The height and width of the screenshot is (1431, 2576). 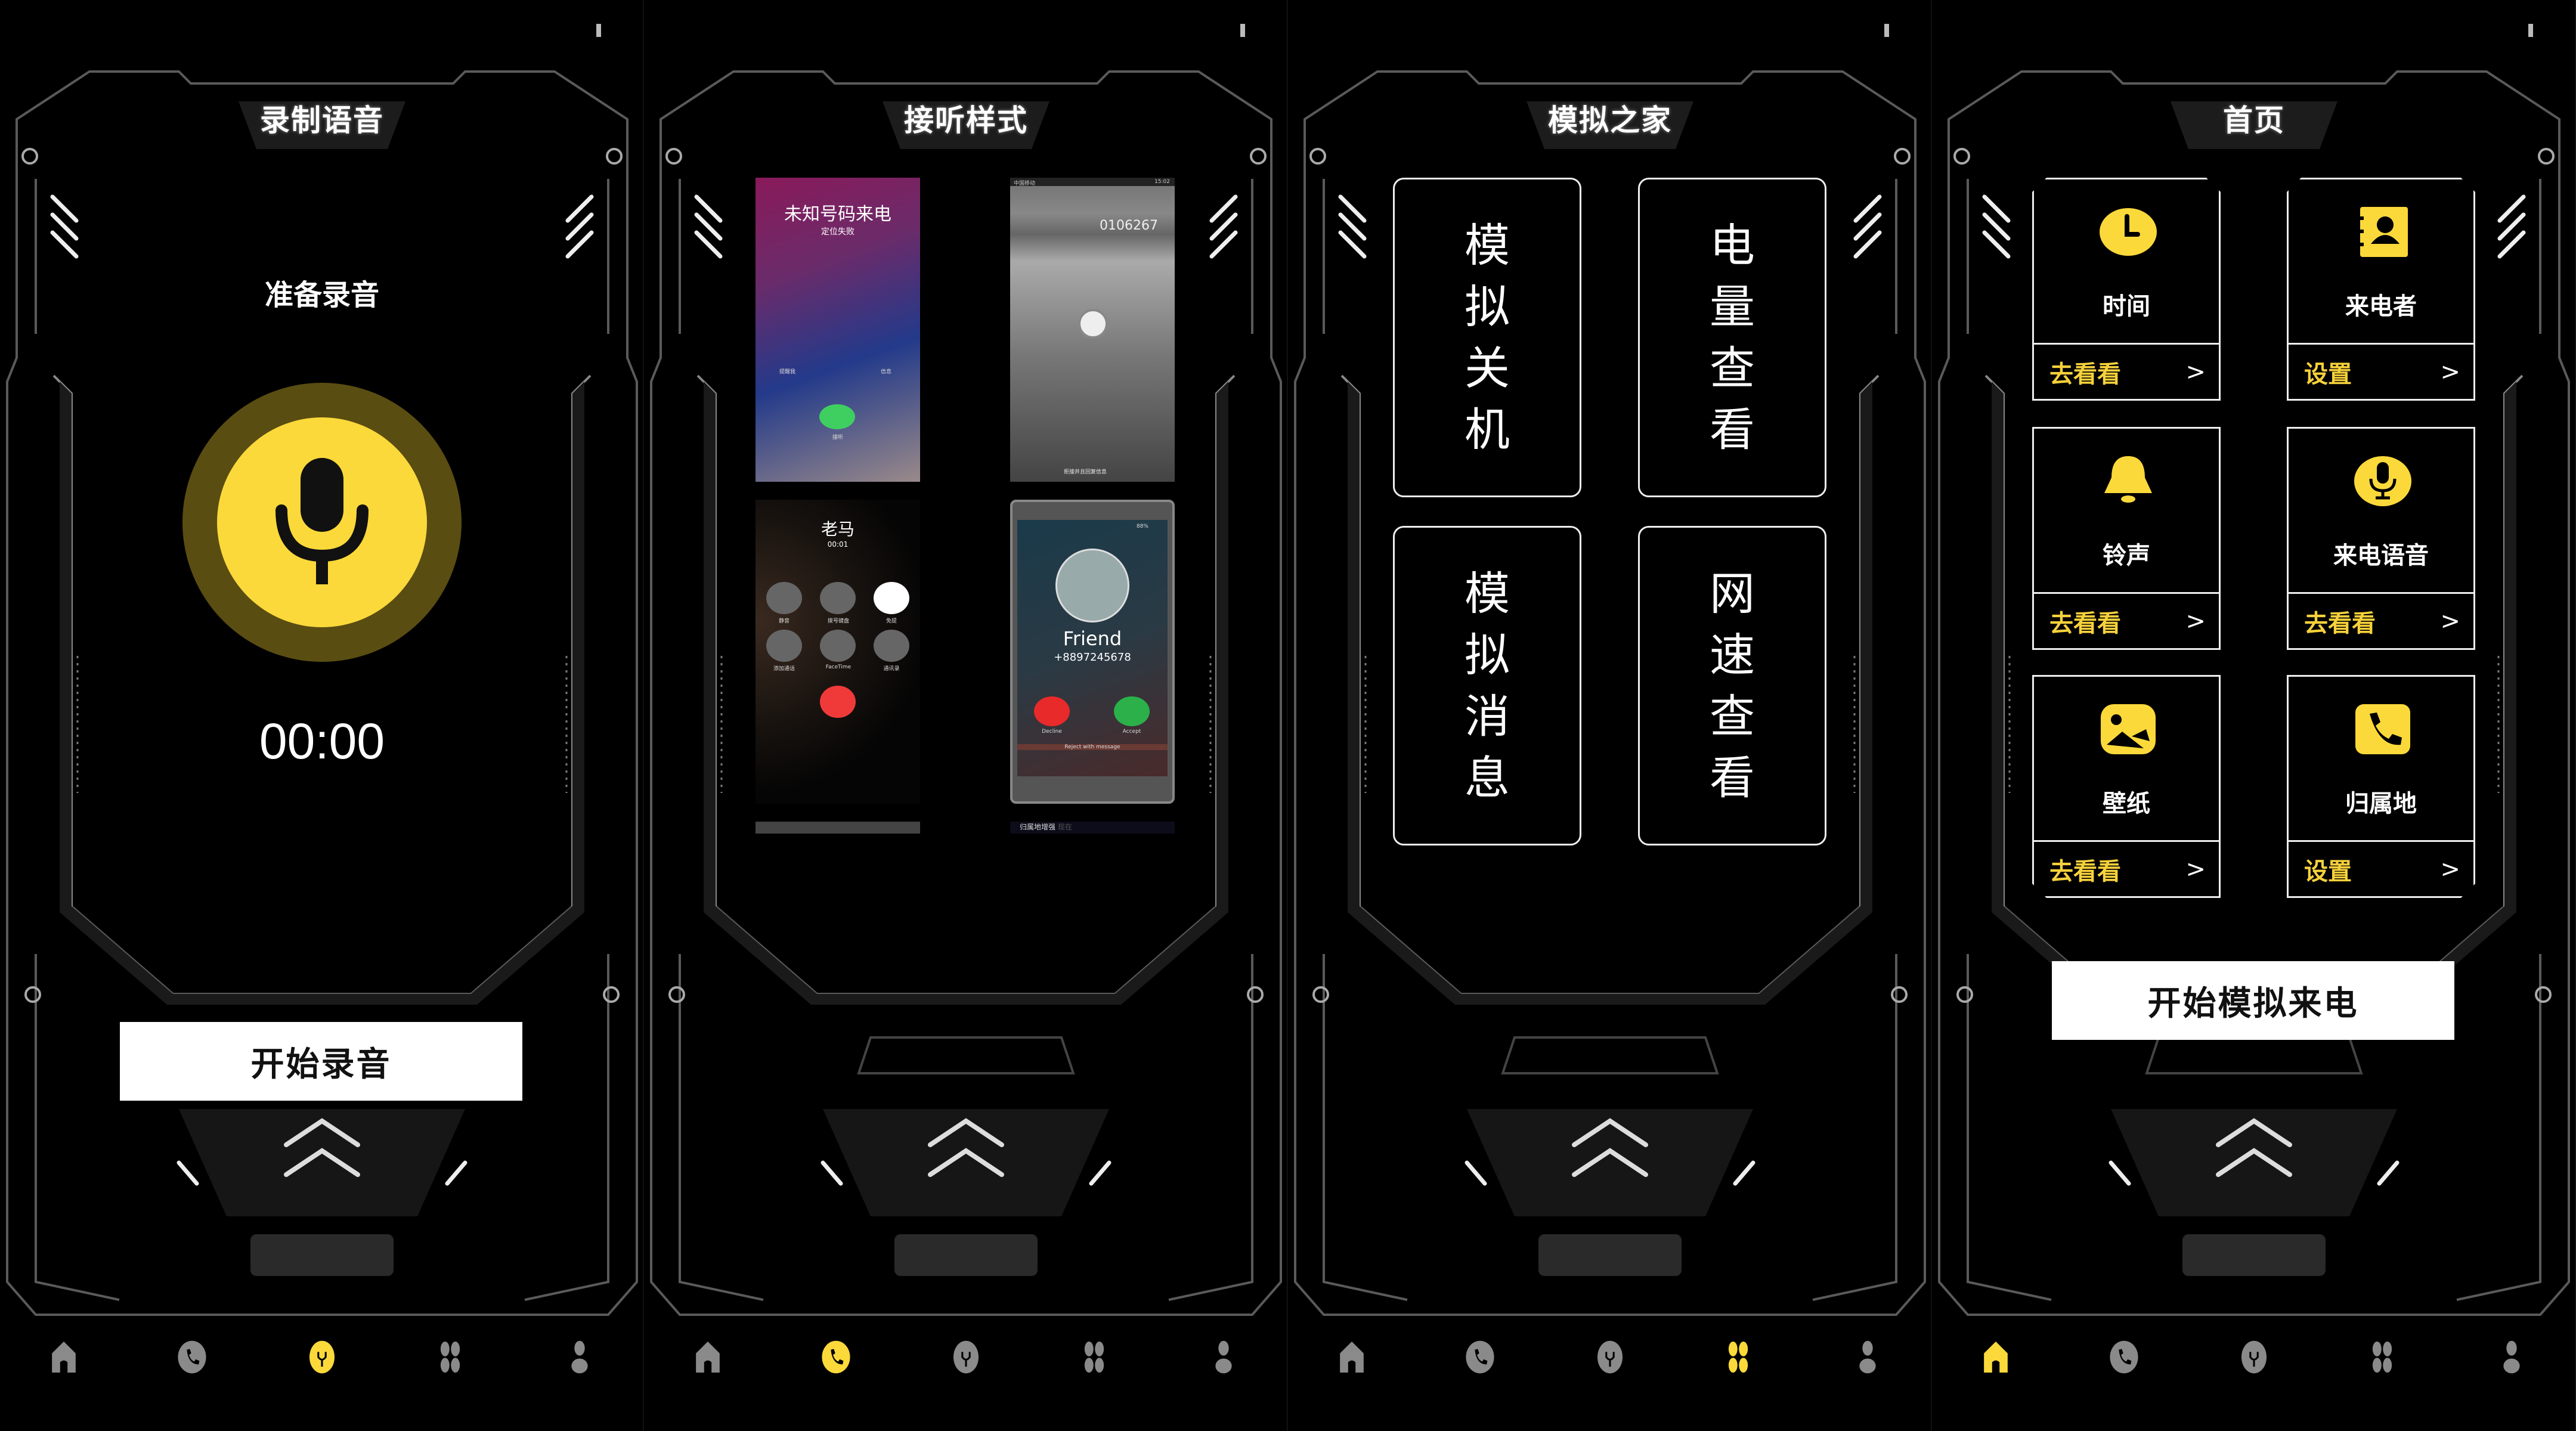 I want to click on feature-card: 壁纸 去看看 >, so click(x=2126, y=786).